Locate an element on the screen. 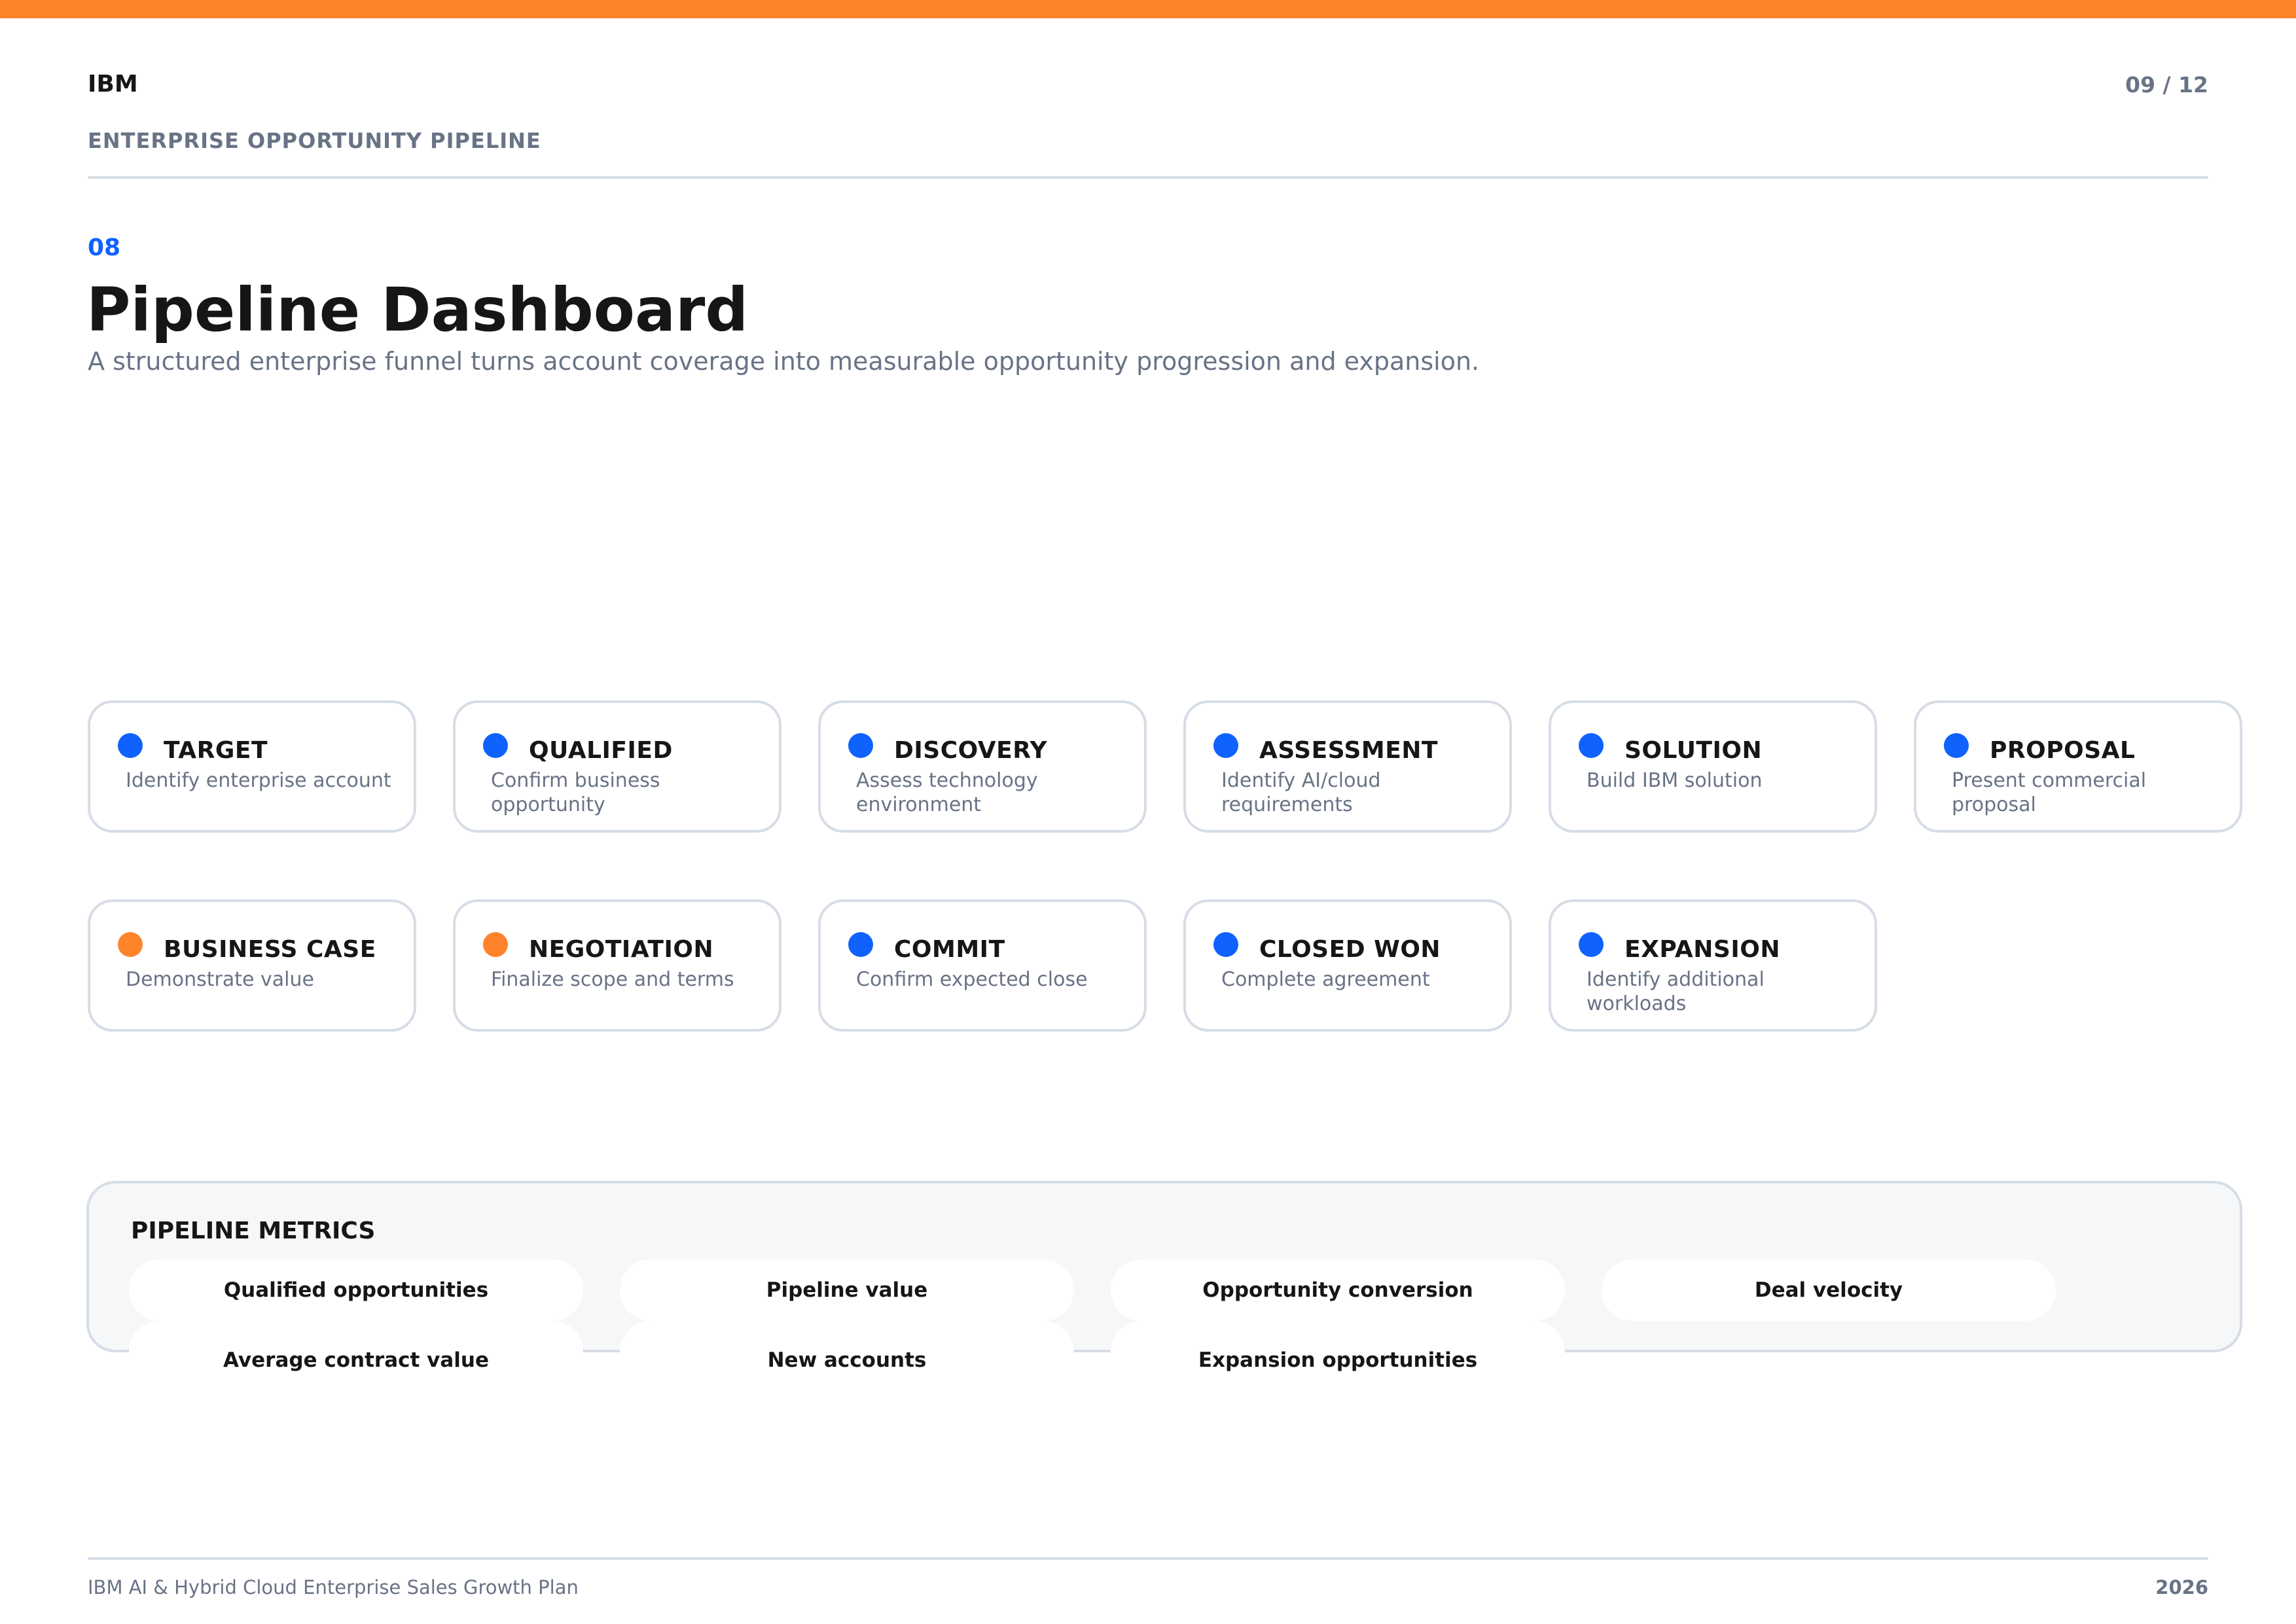 This screenshot has height=1624, width=2296. metric-label: Opportunity conversion is located at coordinates (1337, 1290).